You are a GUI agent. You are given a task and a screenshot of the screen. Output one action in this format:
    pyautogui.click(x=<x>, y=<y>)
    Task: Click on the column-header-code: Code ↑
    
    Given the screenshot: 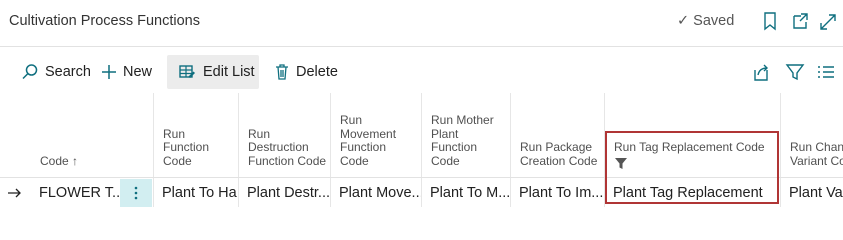 What is the action you would take?
    pyautogui.click(x=90, y=134)
    